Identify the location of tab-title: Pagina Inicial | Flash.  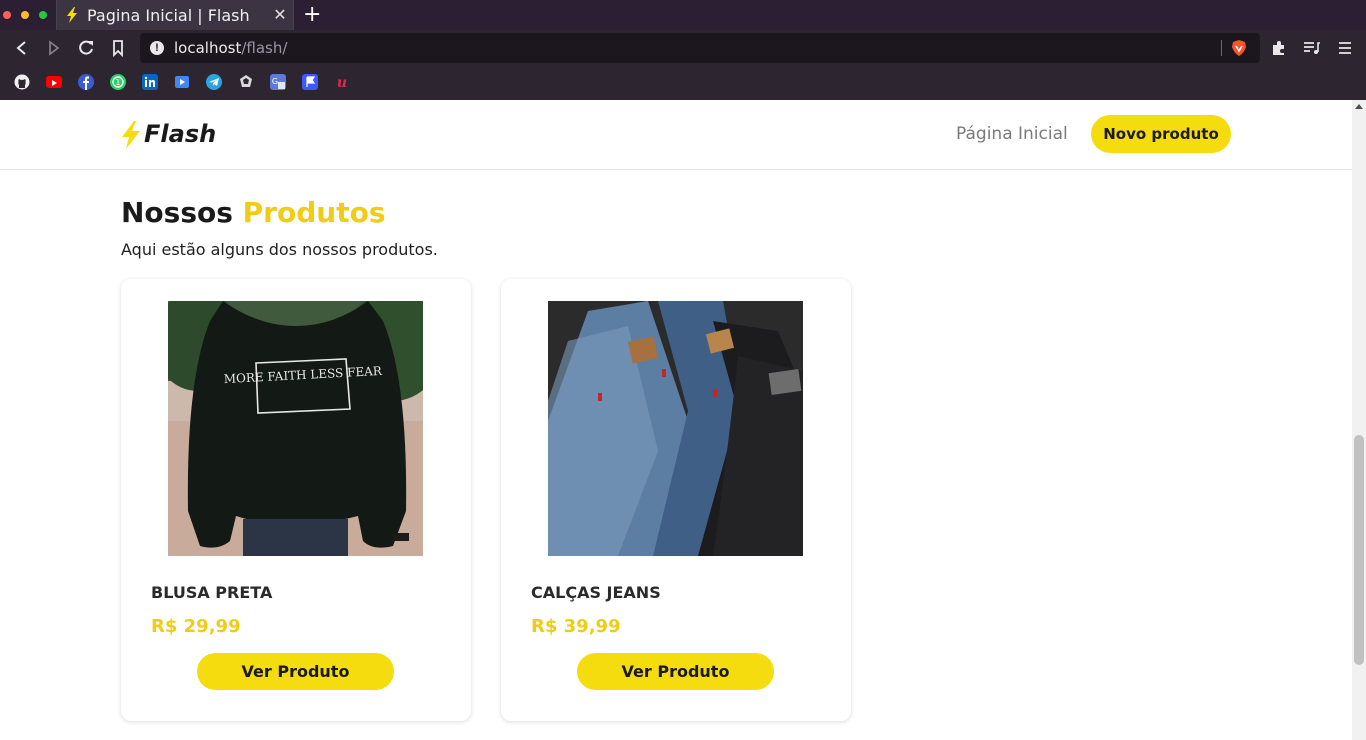
(168, 15).